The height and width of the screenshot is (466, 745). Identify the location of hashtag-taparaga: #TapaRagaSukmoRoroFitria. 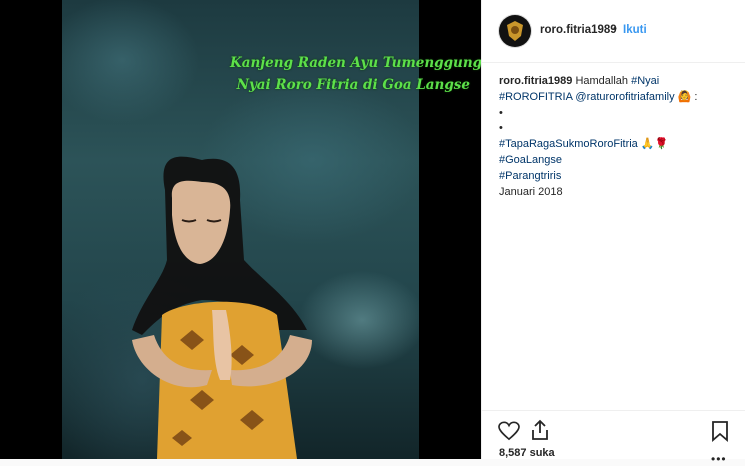
(568, 144).